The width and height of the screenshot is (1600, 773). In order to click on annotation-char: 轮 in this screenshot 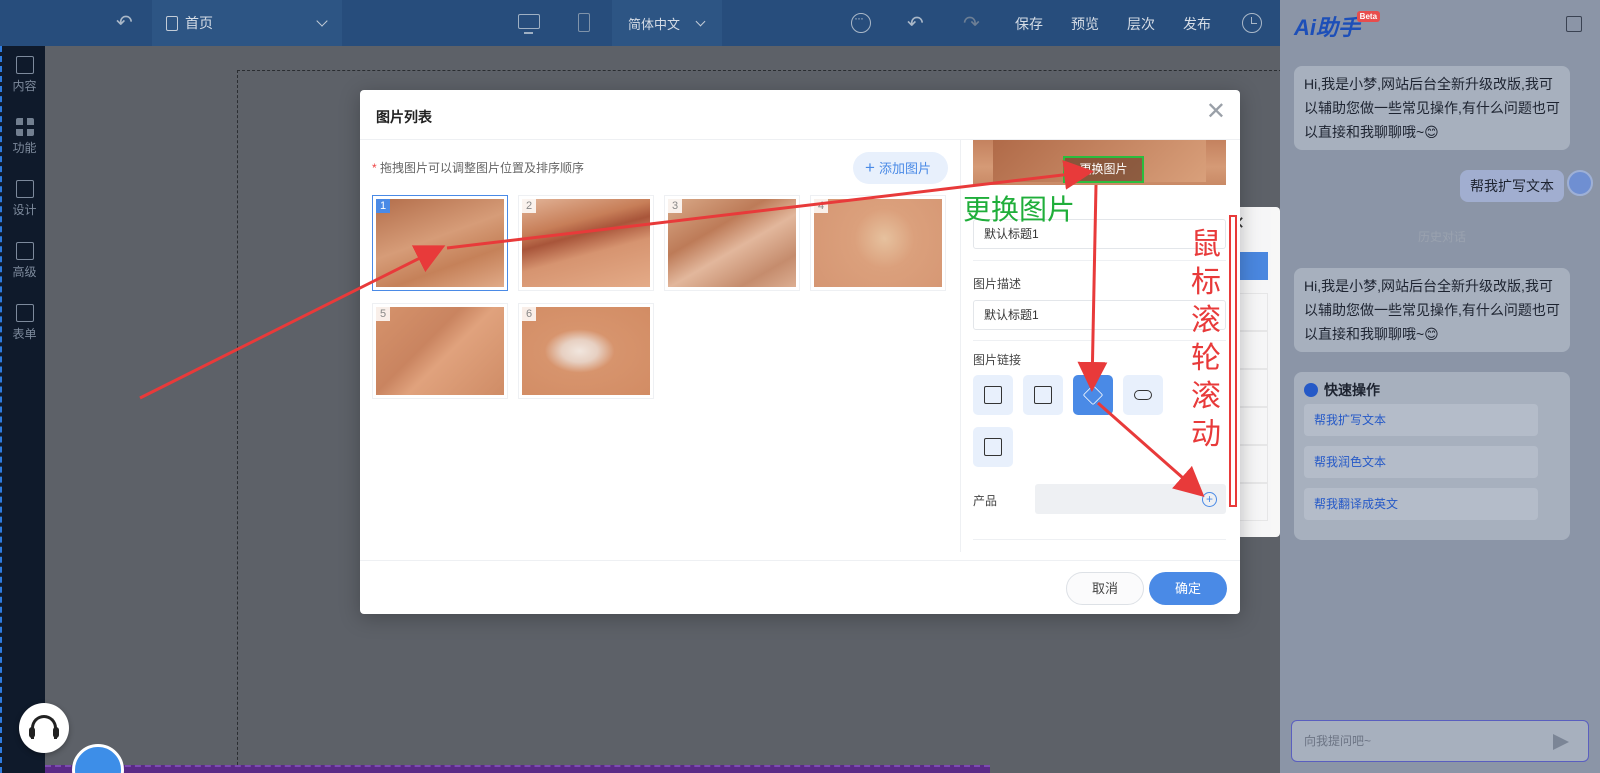, I will do `click(1206, 358)`.